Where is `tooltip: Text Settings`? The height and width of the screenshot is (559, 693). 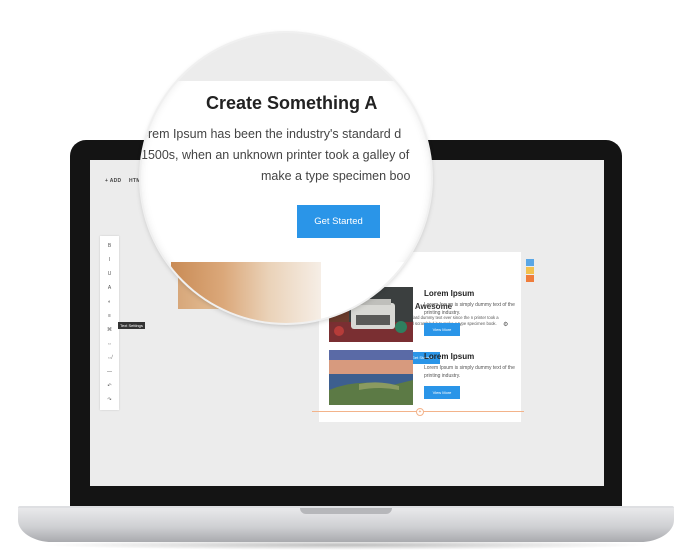
tooltip: Text Settings is located at coordinates (131, 325).